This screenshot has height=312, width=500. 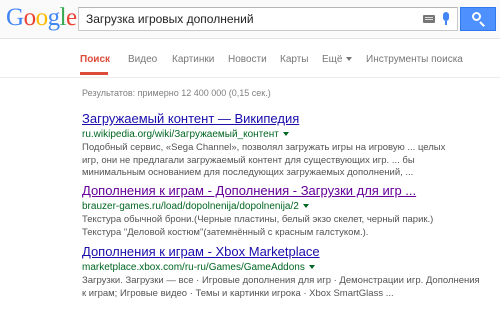 I want to click on search-icon, so click(x=476, y=16).